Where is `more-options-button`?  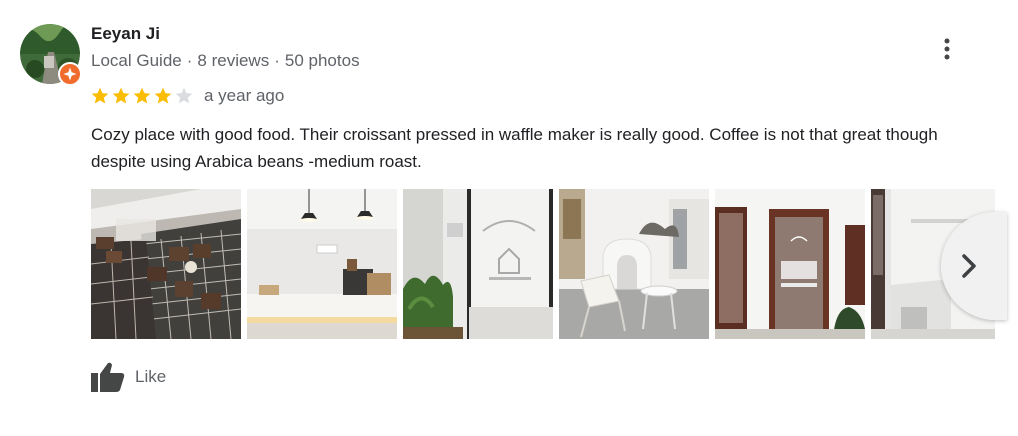 more-options-button is located at coordinates (947, 49).